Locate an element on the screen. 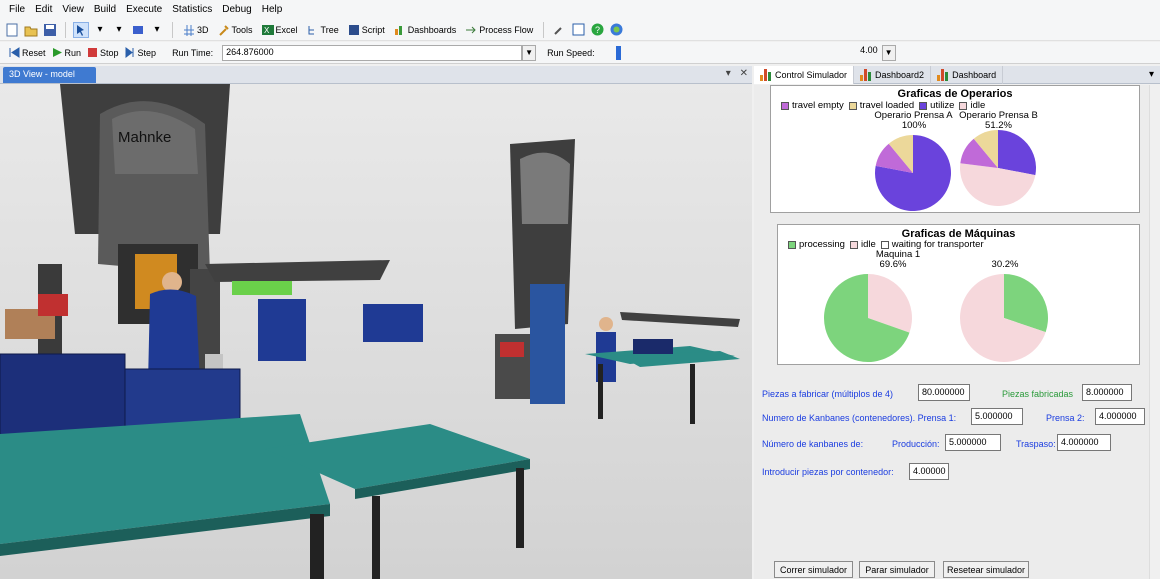  run-time-label: Run Time: is located at coordinates (193, 52).